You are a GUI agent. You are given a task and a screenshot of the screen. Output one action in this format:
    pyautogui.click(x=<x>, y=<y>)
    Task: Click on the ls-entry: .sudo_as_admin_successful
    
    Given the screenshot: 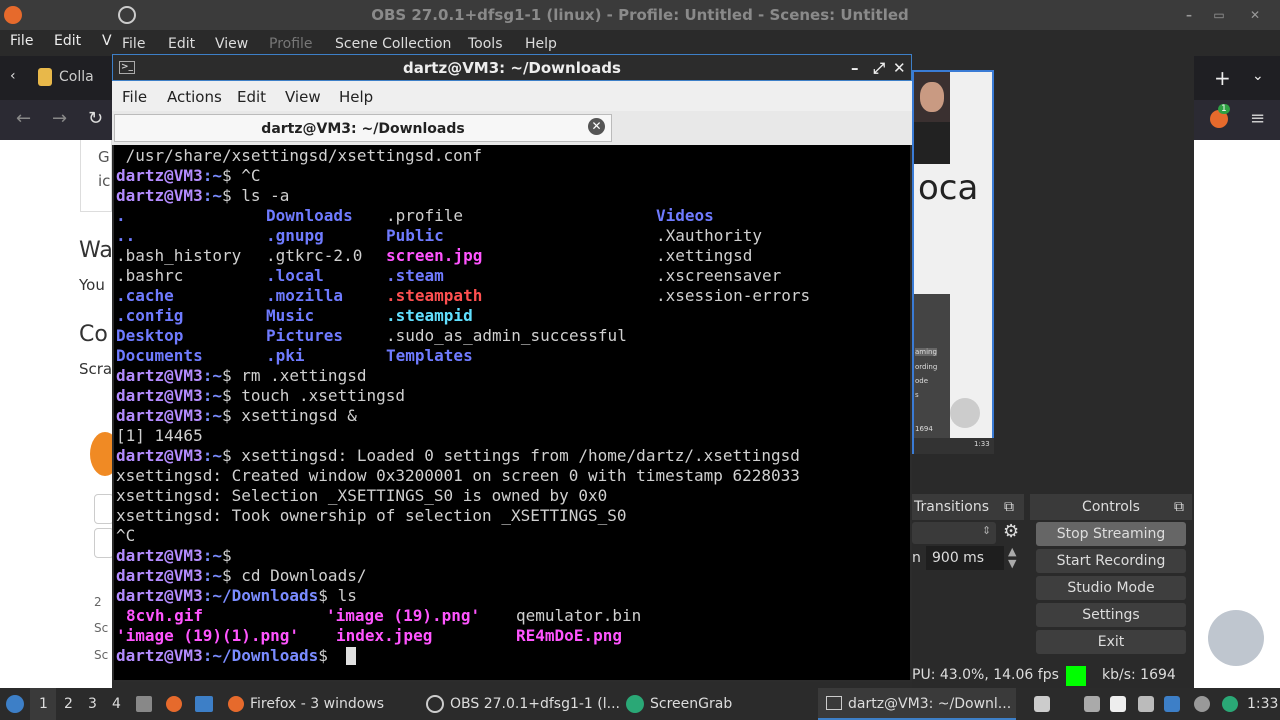 What is the action you would take?
    pyautogui.click(x=506, y=335)
    